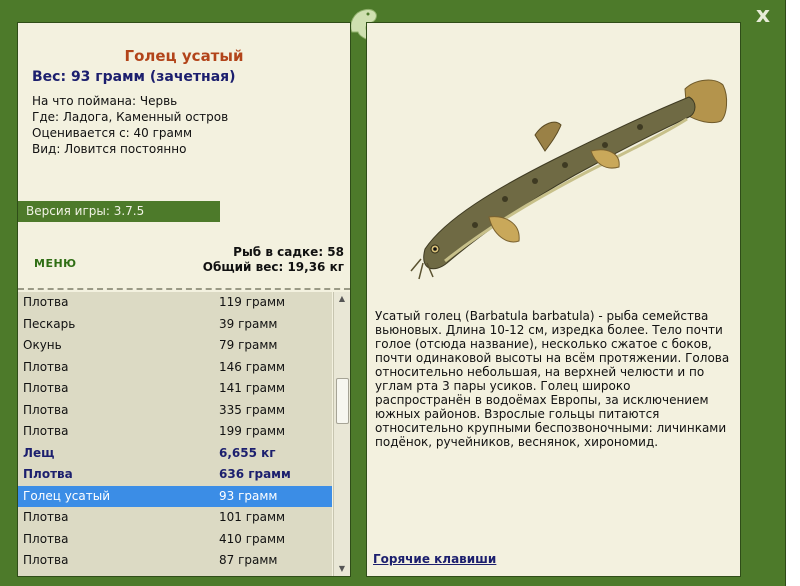  What do you see at coordinates (105, 101) in the screenshot?
I see `bait-line: На что поймана: Червь` at bounding box center [105, 101].